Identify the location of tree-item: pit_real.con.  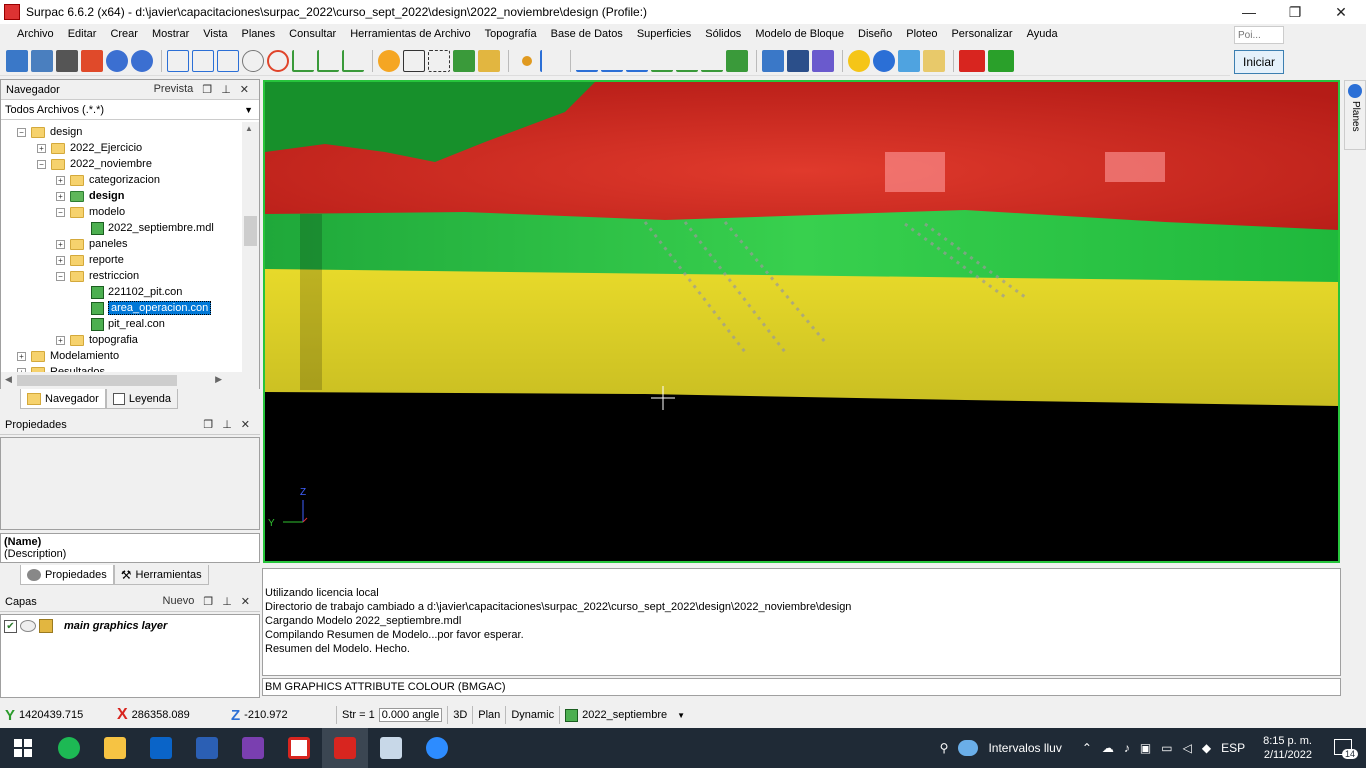
(128, 324).